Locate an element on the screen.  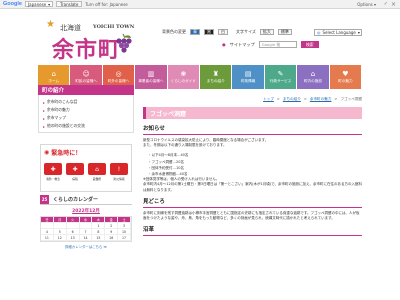
sidebar-item: ▸ 余市マップ is located at coordinates (86, 118).